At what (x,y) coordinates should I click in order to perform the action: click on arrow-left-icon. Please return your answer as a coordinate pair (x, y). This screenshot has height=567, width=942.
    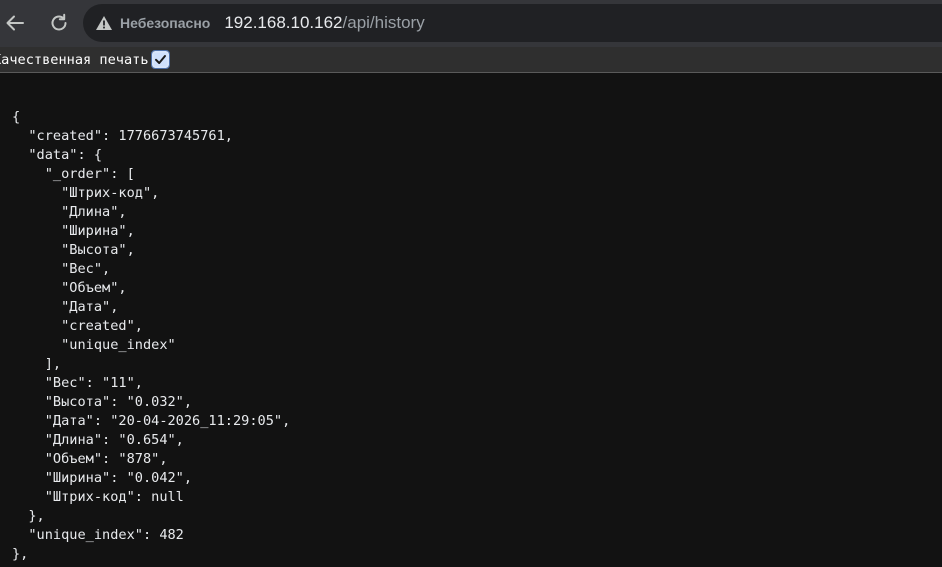
    Looking at the image, I should click on (15, 23).